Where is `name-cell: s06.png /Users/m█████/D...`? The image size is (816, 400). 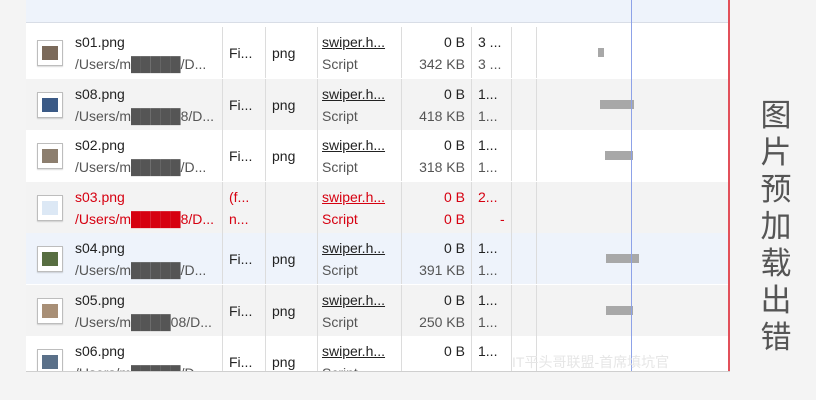
name-cell: s06.png /Users/m█████/D... is located at coordinates (124, 353).